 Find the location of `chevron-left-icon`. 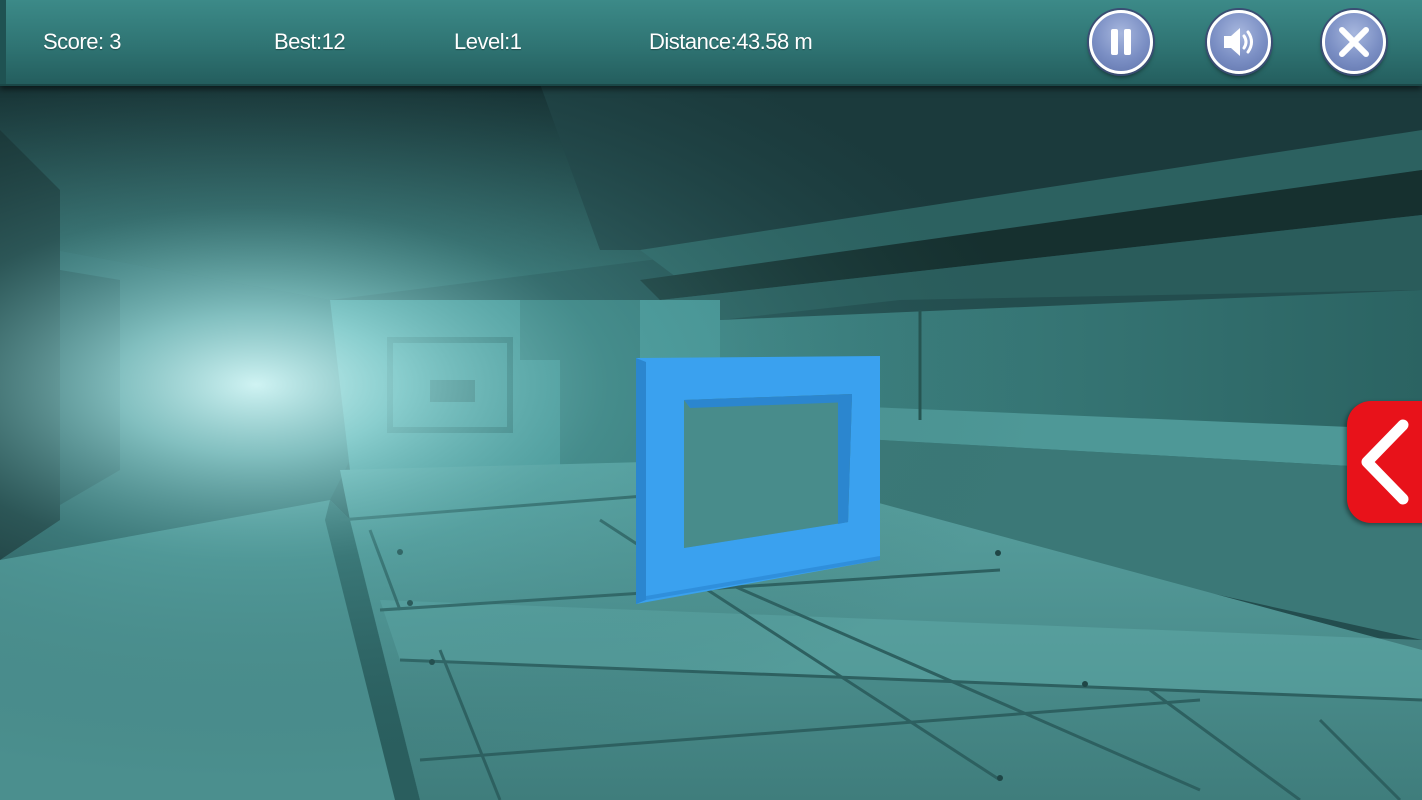

chevron-left-icon is located at coordinates (1385, 462).